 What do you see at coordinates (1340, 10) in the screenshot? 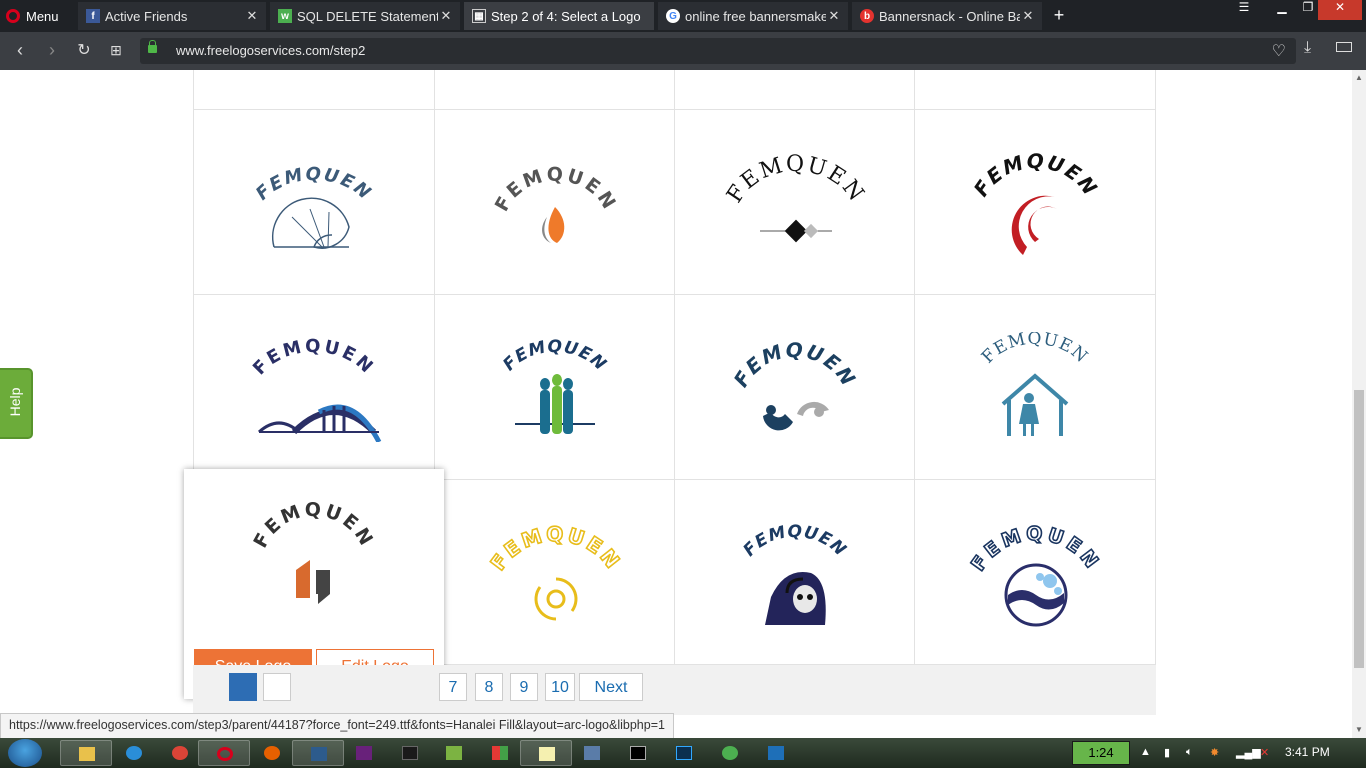
I see `close-window-icon: ✕` at bounding box center [1340, 10].